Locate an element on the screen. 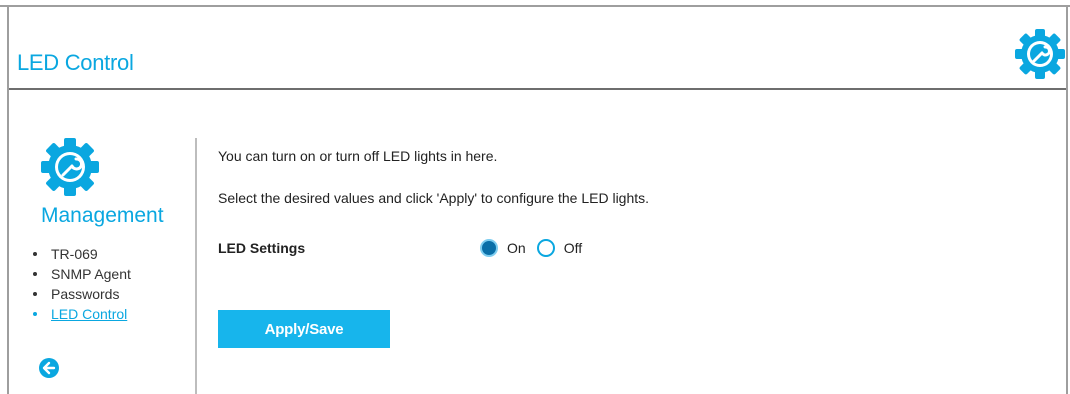 The image size is (1070, 394). sidebar-nav: TR-069 SNMP Agent Passwords LED Control is located at coordinates (82, 284).